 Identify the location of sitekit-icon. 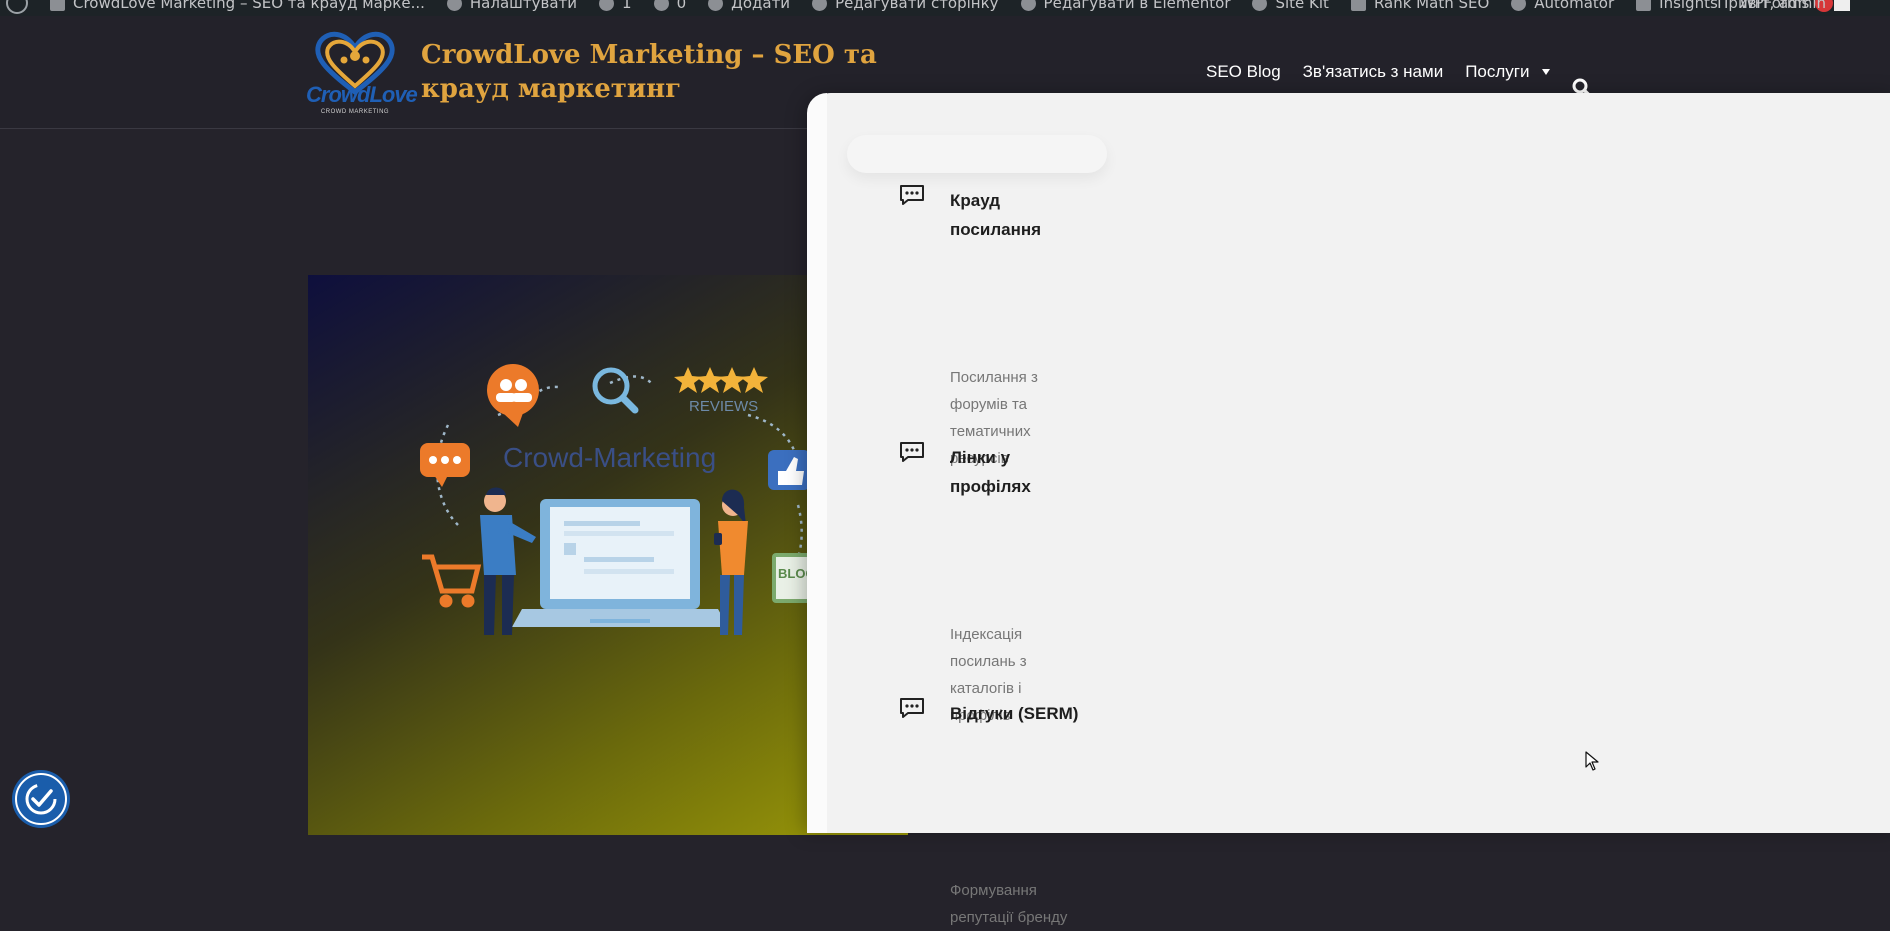
(1260, 5).